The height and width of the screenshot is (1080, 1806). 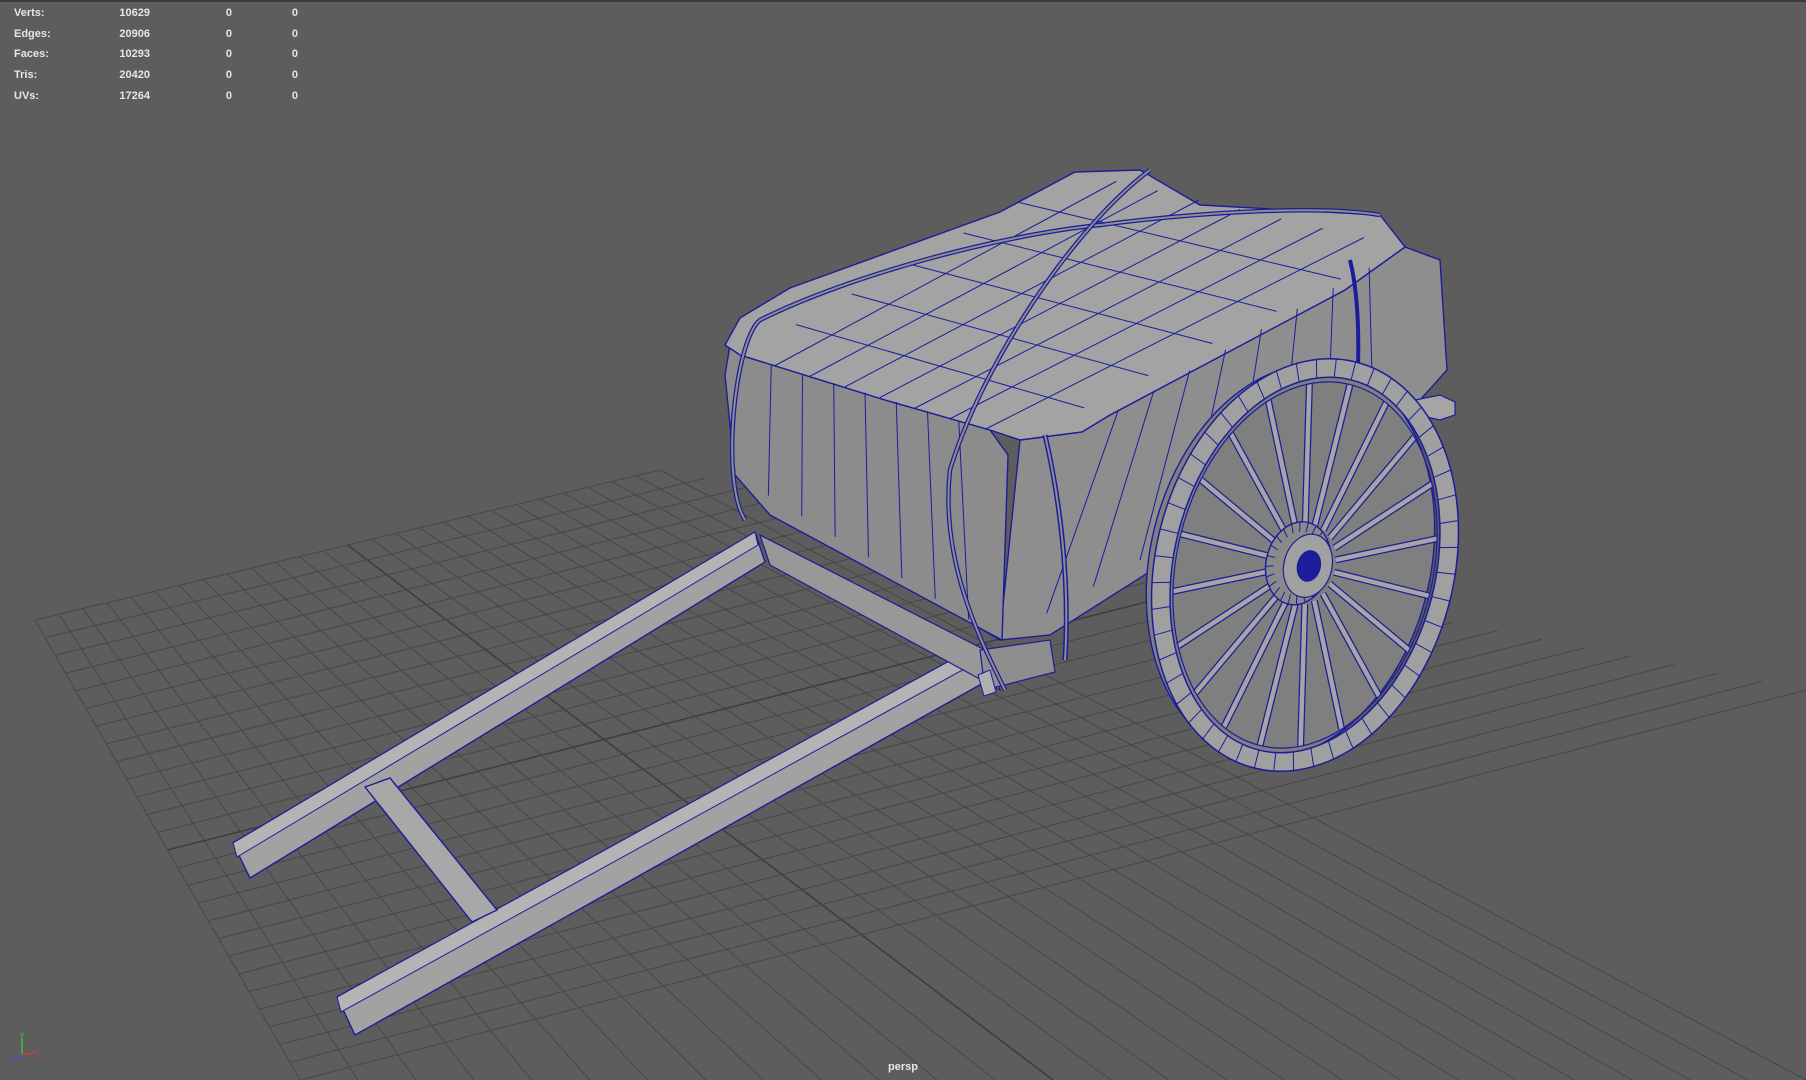 What do you see at coordinates (39, 1056) in the screenshot?
I see `axis-x-label: x` at bounding box center [39, 1056].